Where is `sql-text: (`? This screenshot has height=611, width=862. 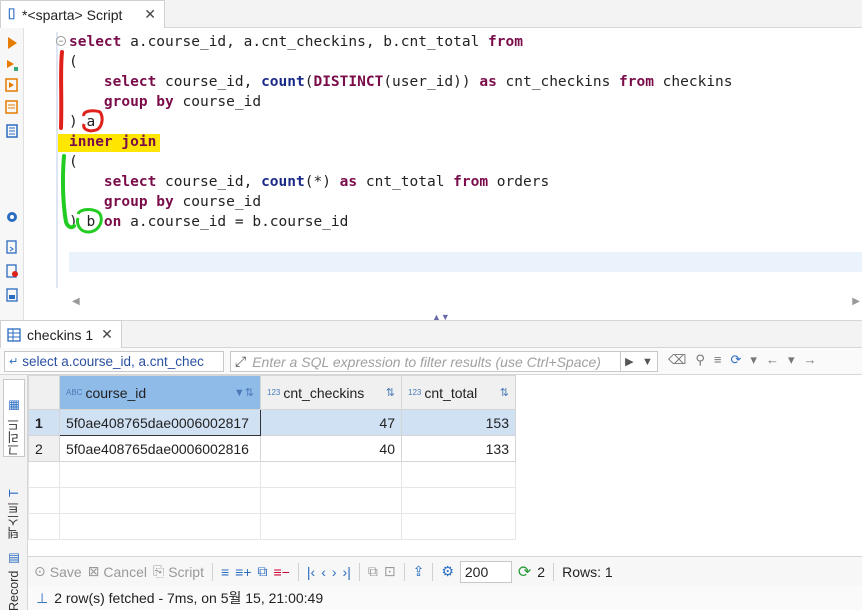
sql-text: ( is located at coordinates (73, 162).